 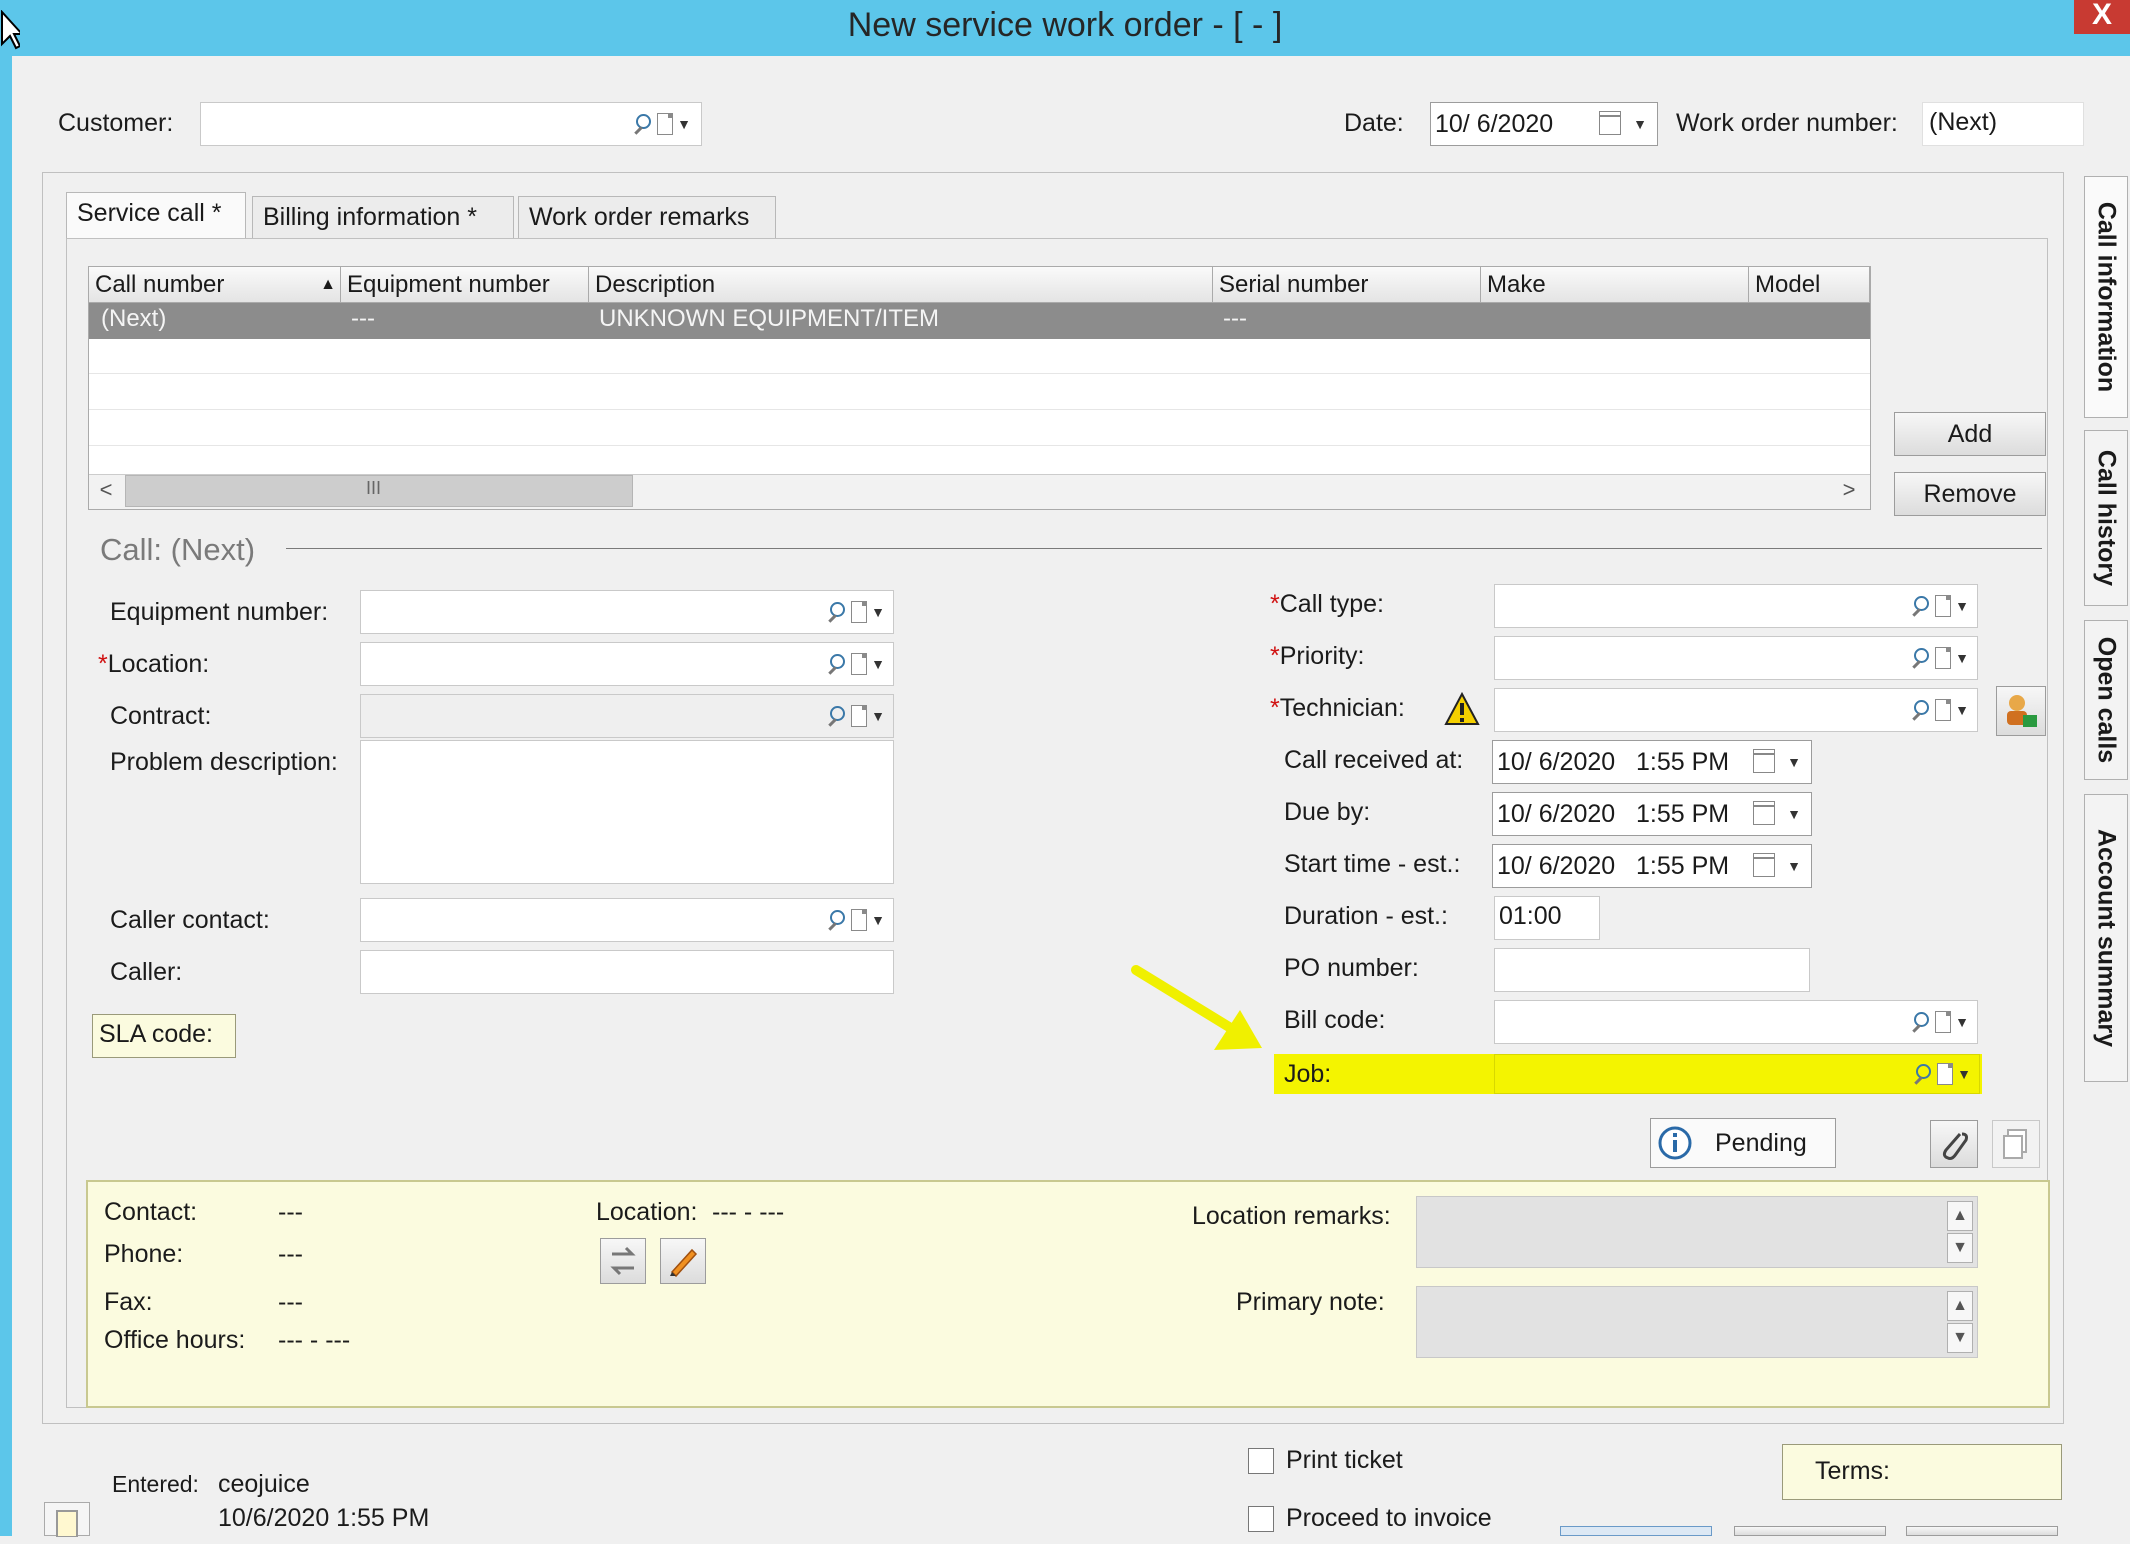 I want to click on scroll-right-button: >, so click(x=1849, y=491).